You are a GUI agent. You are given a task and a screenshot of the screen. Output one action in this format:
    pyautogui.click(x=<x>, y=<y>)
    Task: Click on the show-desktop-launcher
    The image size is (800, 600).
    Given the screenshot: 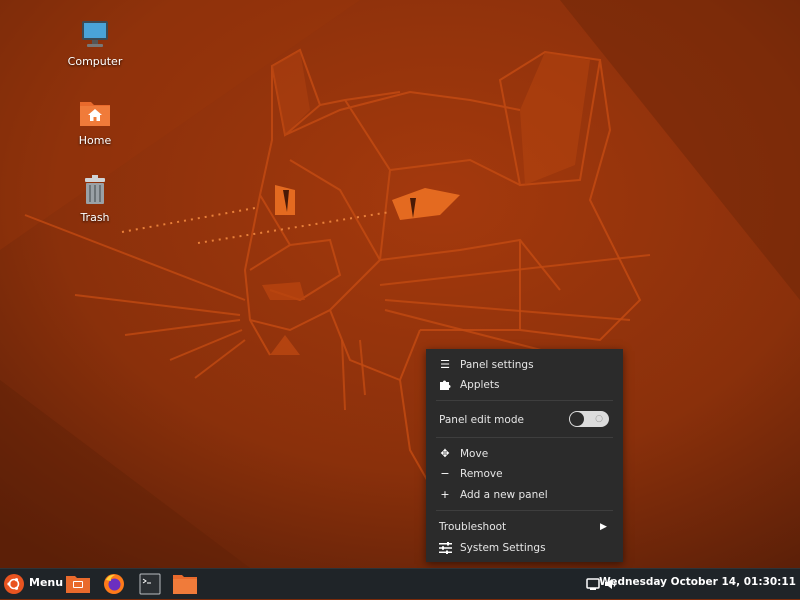 What is the action you would take?
    pyautogui.click(x=78, y=584)
    